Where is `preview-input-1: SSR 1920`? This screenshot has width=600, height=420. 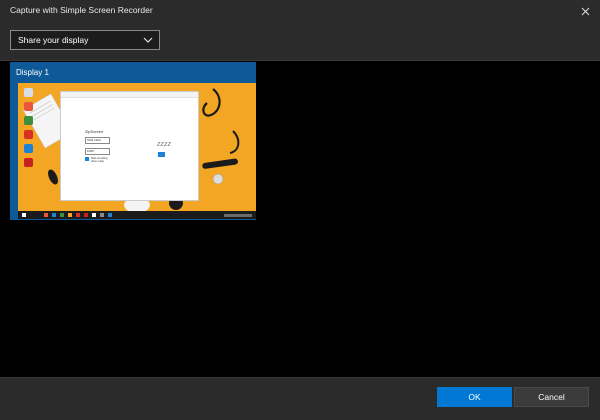
preview-input-1: SSR 1920 is located at coordinates (97, 140).